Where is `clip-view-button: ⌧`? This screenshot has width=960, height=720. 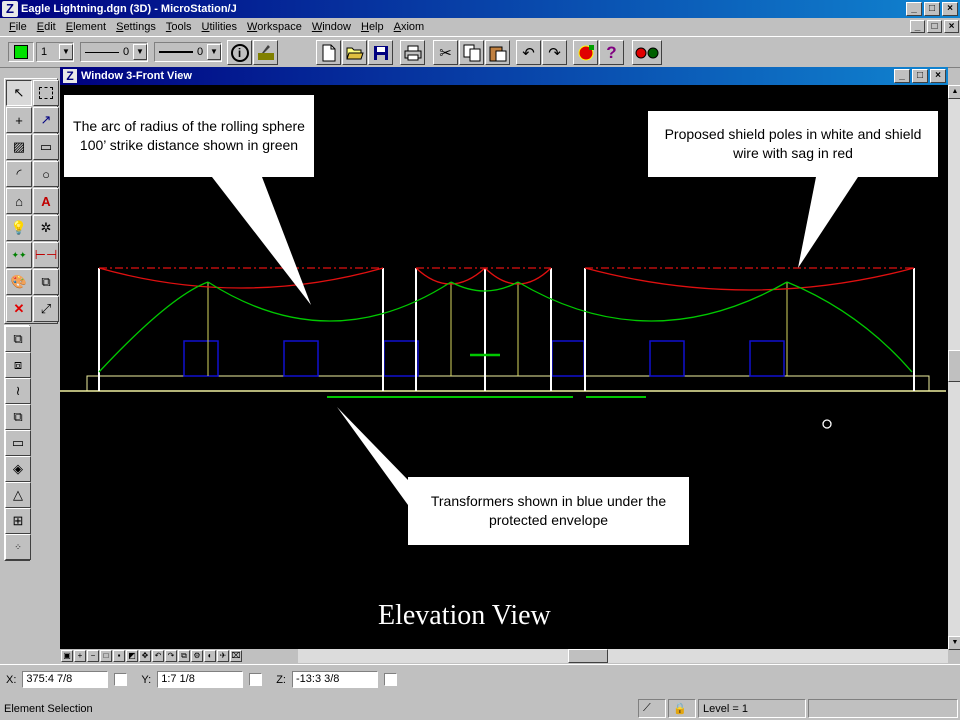
clip-view-button: ⌧ is located at coordinates (236, 656).